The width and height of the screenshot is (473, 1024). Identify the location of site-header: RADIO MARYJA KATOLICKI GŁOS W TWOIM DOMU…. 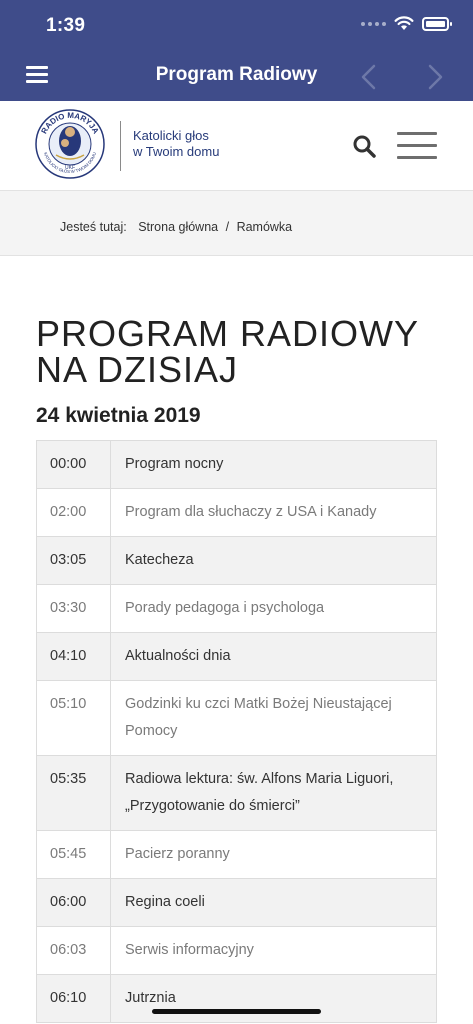
(236, 146).